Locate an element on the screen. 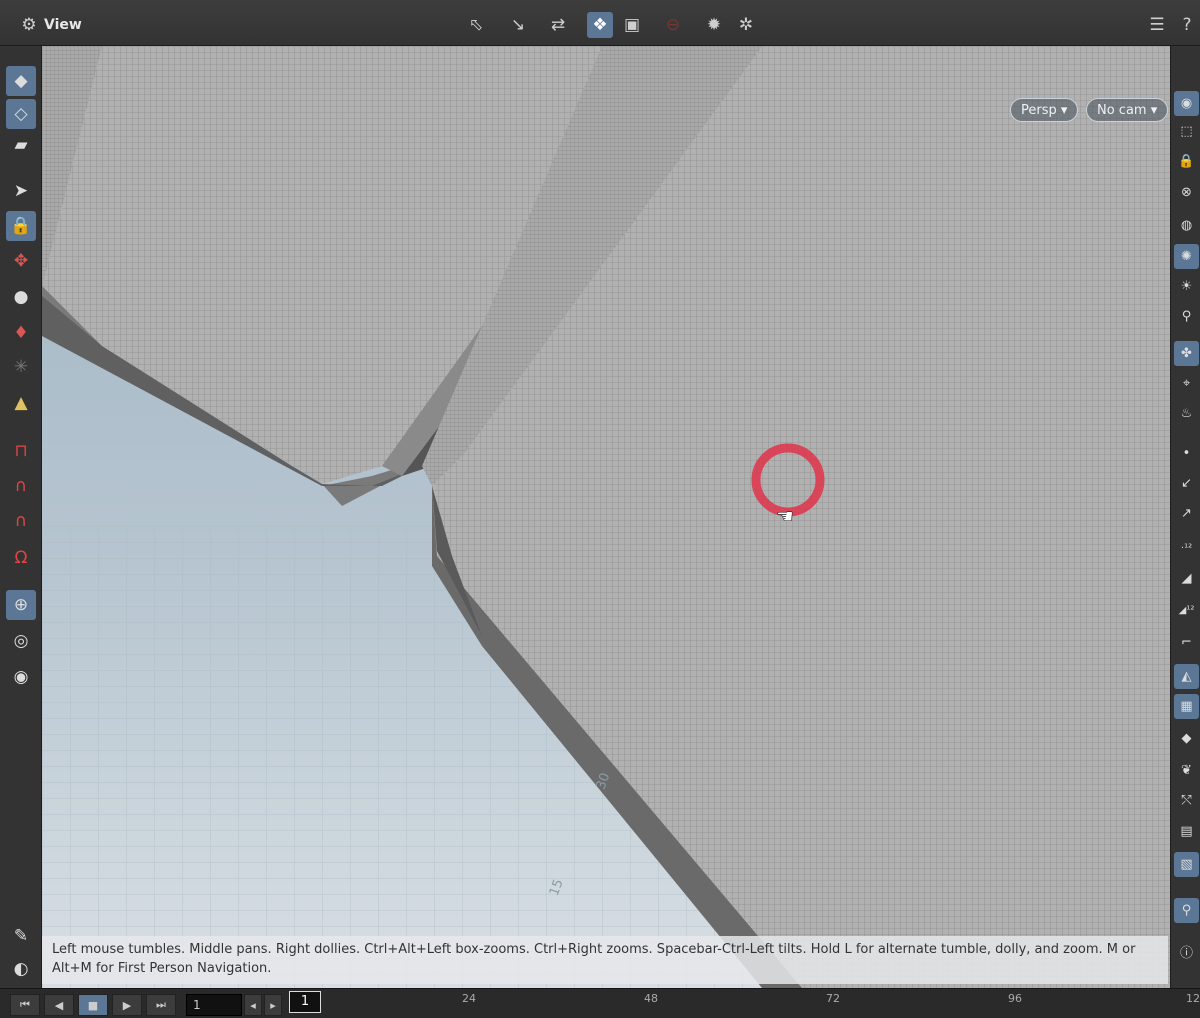 The image size is (1200, 1018). light-bulb-icon: ✺ is located at coordinates (1186, 256).